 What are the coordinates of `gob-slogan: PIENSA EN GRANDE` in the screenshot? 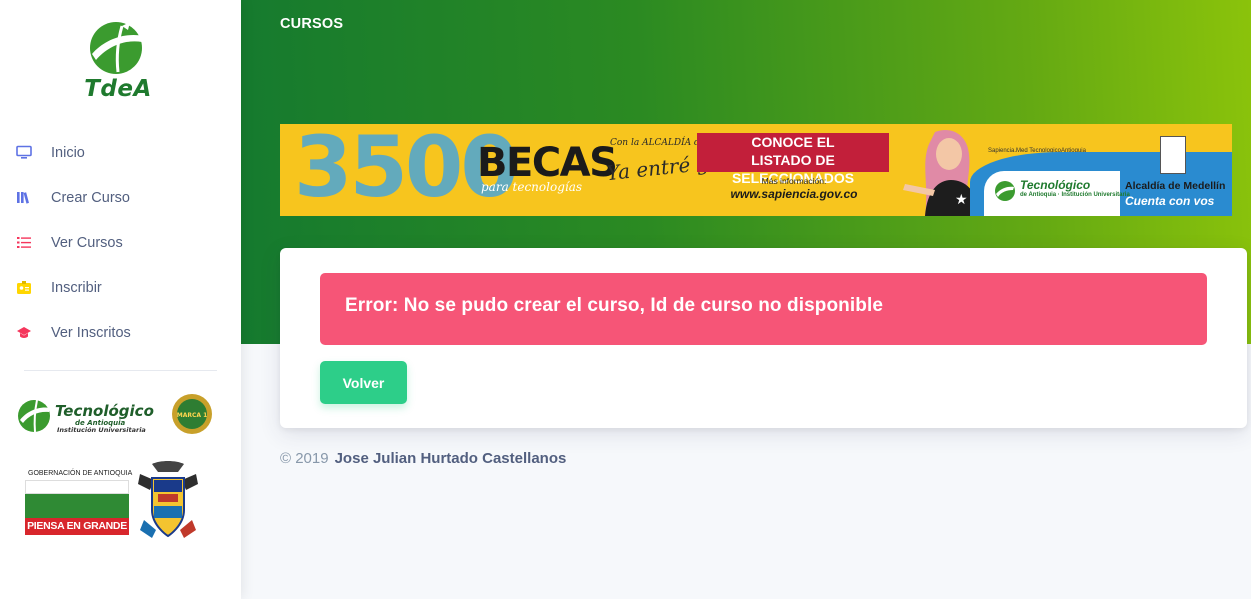 It's located at (77, 526).